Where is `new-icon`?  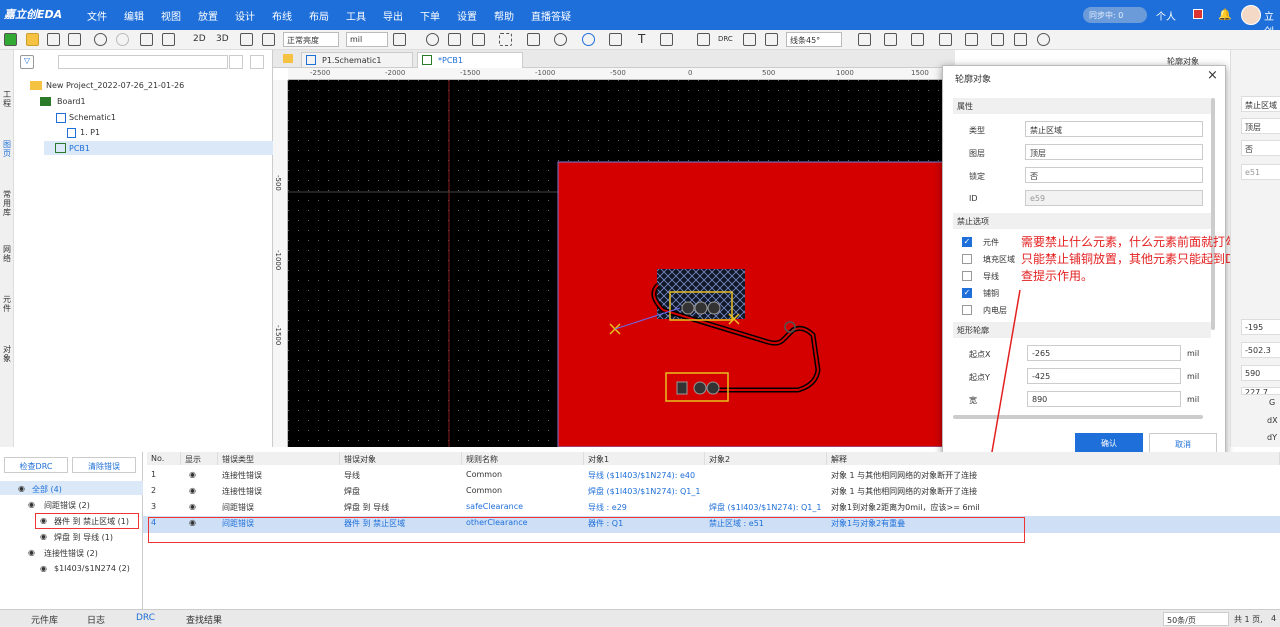
new-icon is located at coordinates (10, 39).